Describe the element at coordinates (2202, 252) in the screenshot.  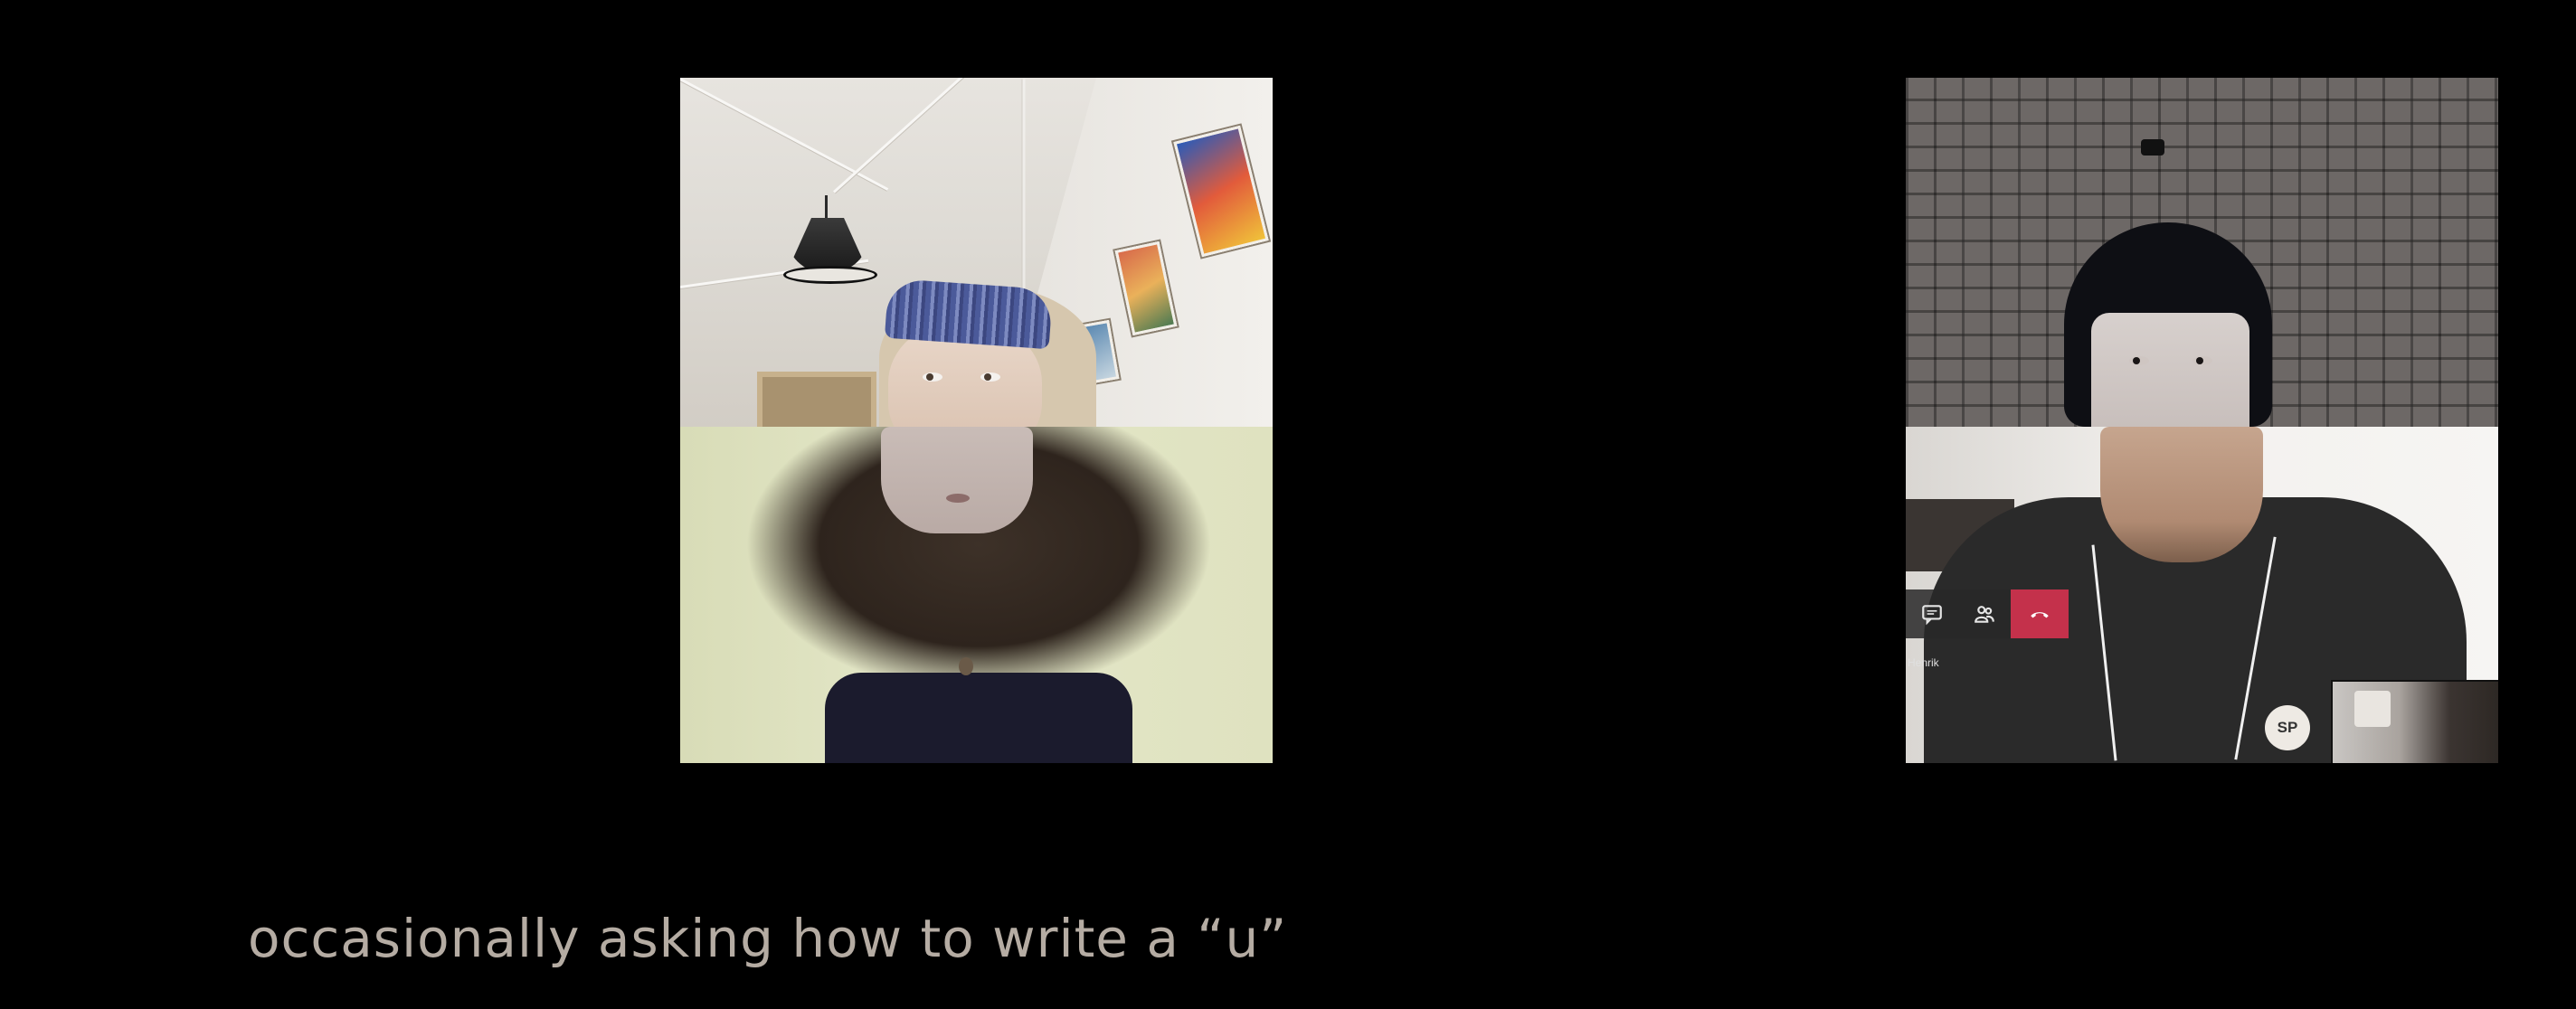
I see `video-feed-right-top` at that location.